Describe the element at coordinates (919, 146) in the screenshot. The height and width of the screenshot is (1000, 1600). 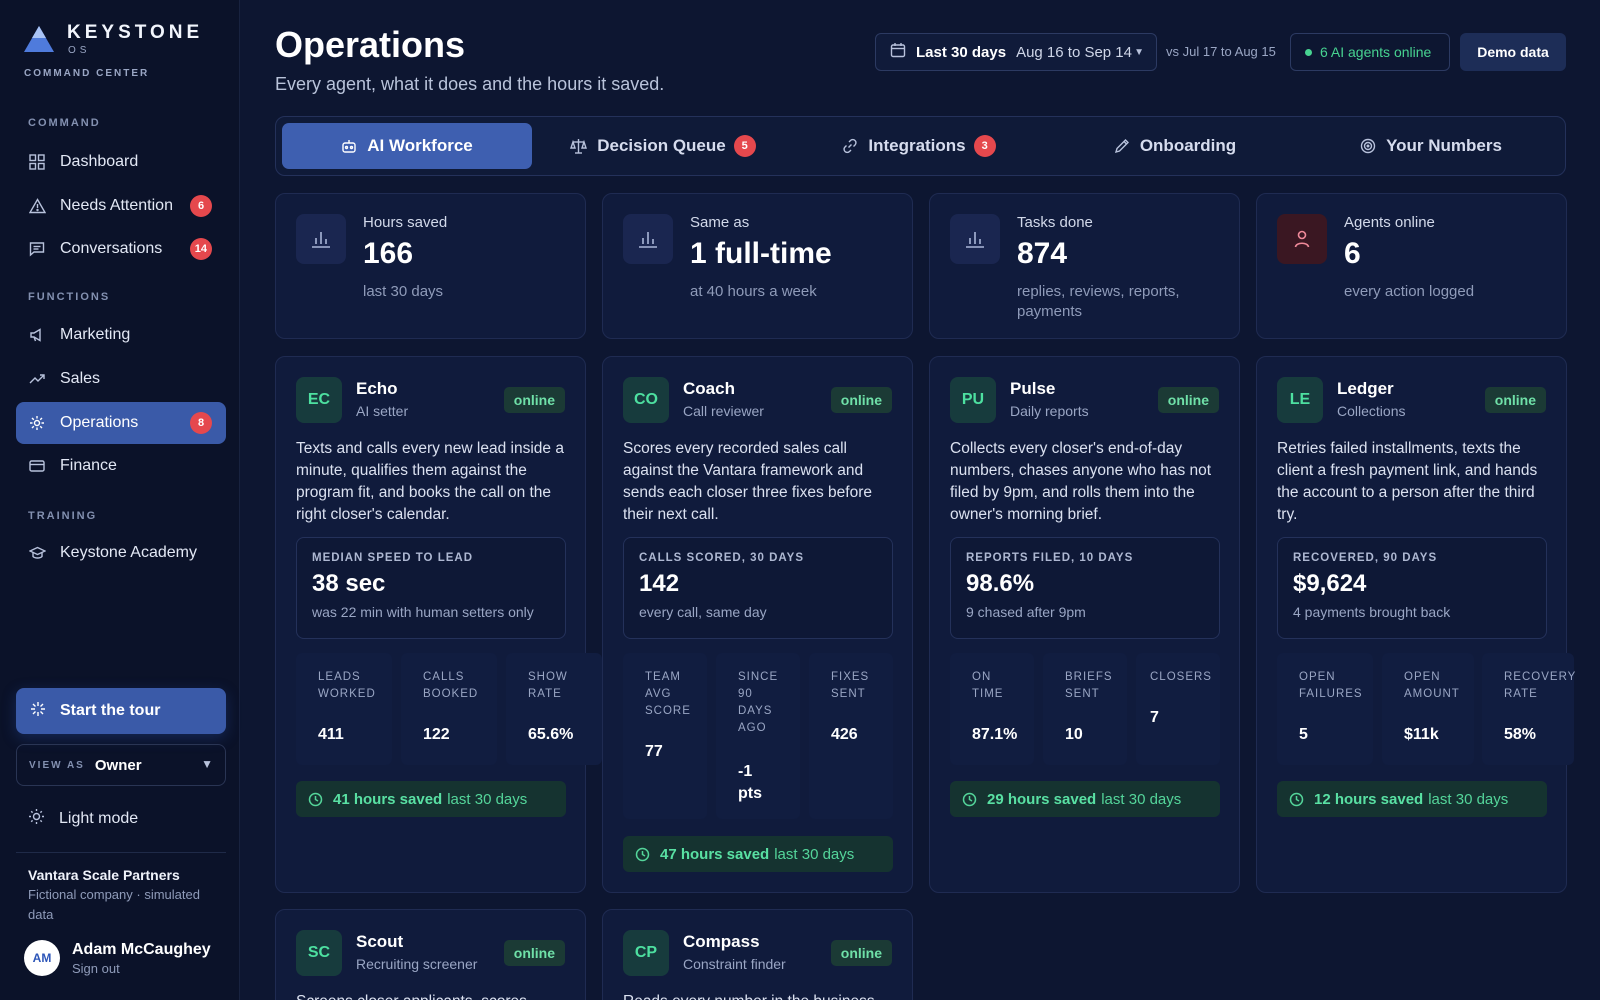
I see `tab-integrations: Integrations 3` at that location.